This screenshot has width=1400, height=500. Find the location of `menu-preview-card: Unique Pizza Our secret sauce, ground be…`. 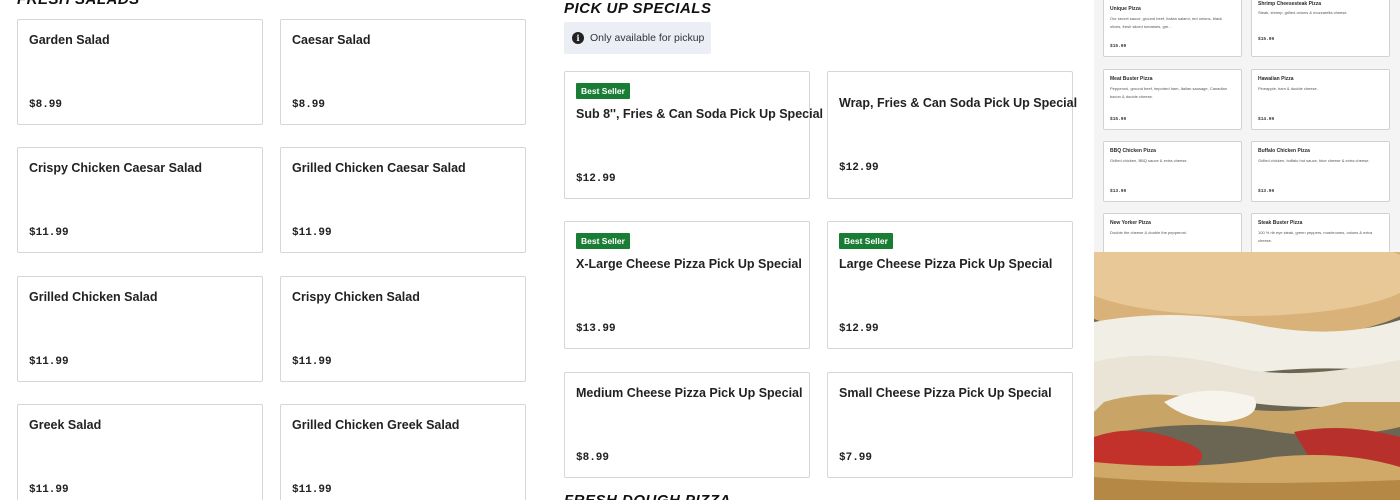

menu-preview-card: Unique Pizza Our secret sauce, ground be… is located at coordinates (1172, 28).